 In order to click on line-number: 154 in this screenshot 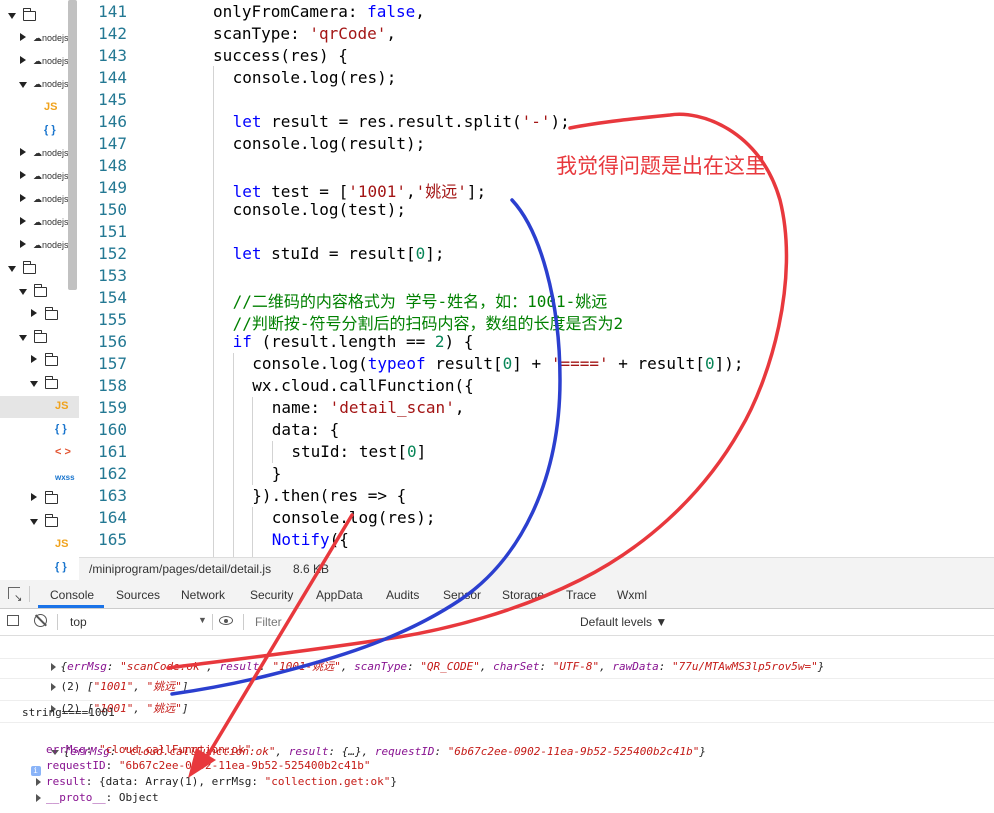, I will do `click(112, 297)`.